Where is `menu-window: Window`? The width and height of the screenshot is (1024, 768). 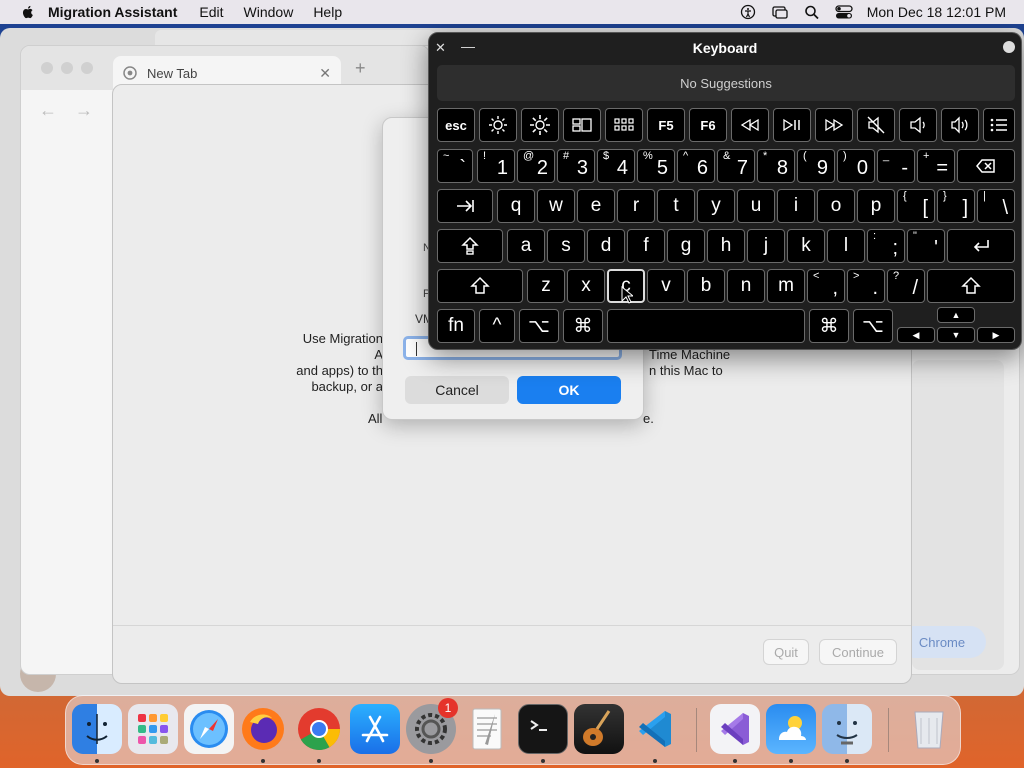 menu-window: Window is located at coordinates (269, 12).